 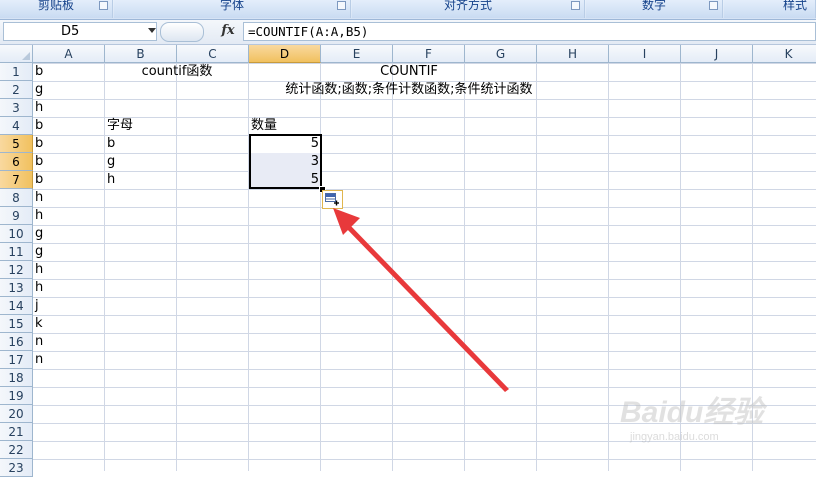 I want to click on row-header-22: 22, so click(x=16, y=450).